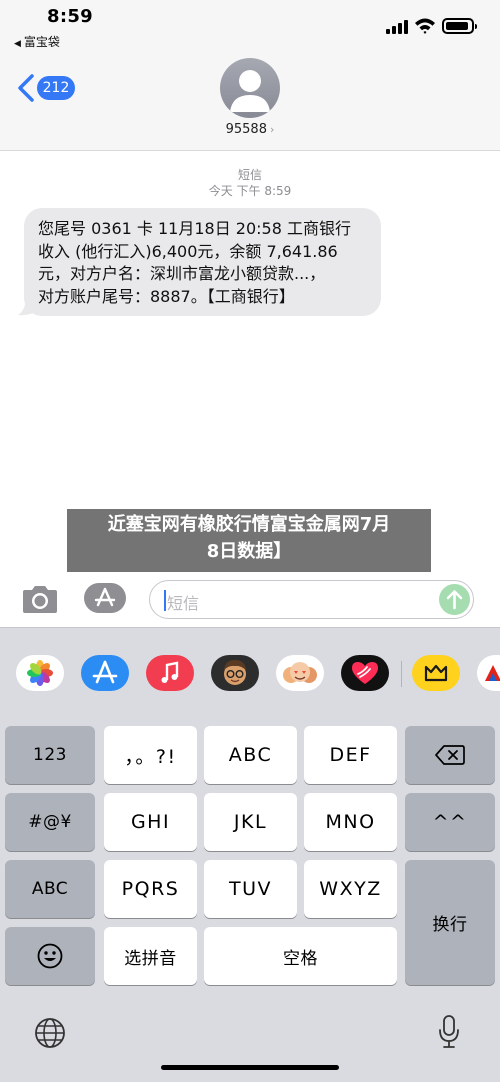 This screenshot has height=1082, width=500. What do you see at coordinates (425, 26) in the screenshot?
I see `wifi-icon` at bounding box center [425, 26].